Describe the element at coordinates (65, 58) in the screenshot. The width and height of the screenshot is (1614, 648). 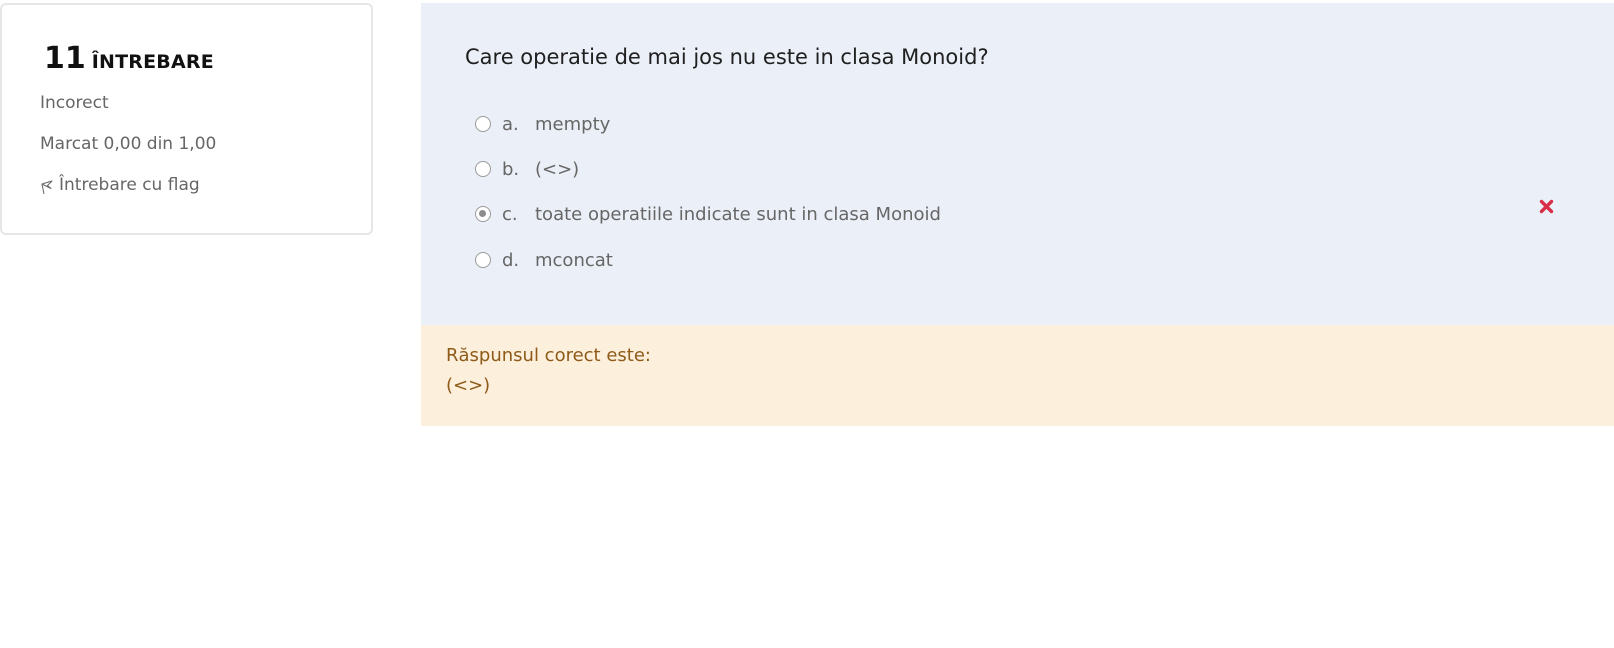
I see `question-number: 11` at that location.